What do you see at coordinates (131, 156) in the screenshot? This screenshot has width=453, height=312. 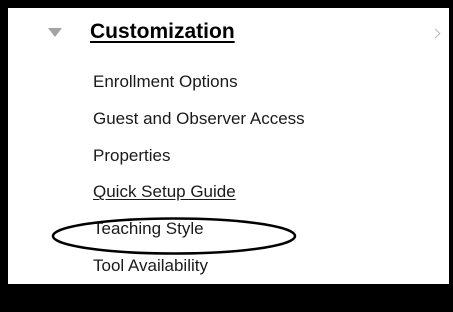 I see `properties-link: Properties` at bounding box center [131, 156].